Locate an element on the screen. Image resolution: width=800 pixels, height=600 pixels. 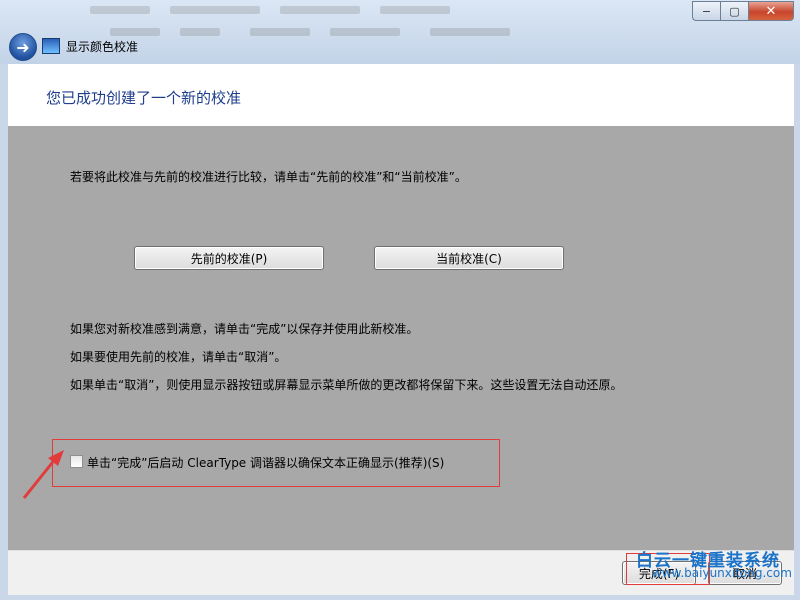
info-line-2: 如果要使用先前的校准，请单击“取消”。 is located at coordinates (178, 357).